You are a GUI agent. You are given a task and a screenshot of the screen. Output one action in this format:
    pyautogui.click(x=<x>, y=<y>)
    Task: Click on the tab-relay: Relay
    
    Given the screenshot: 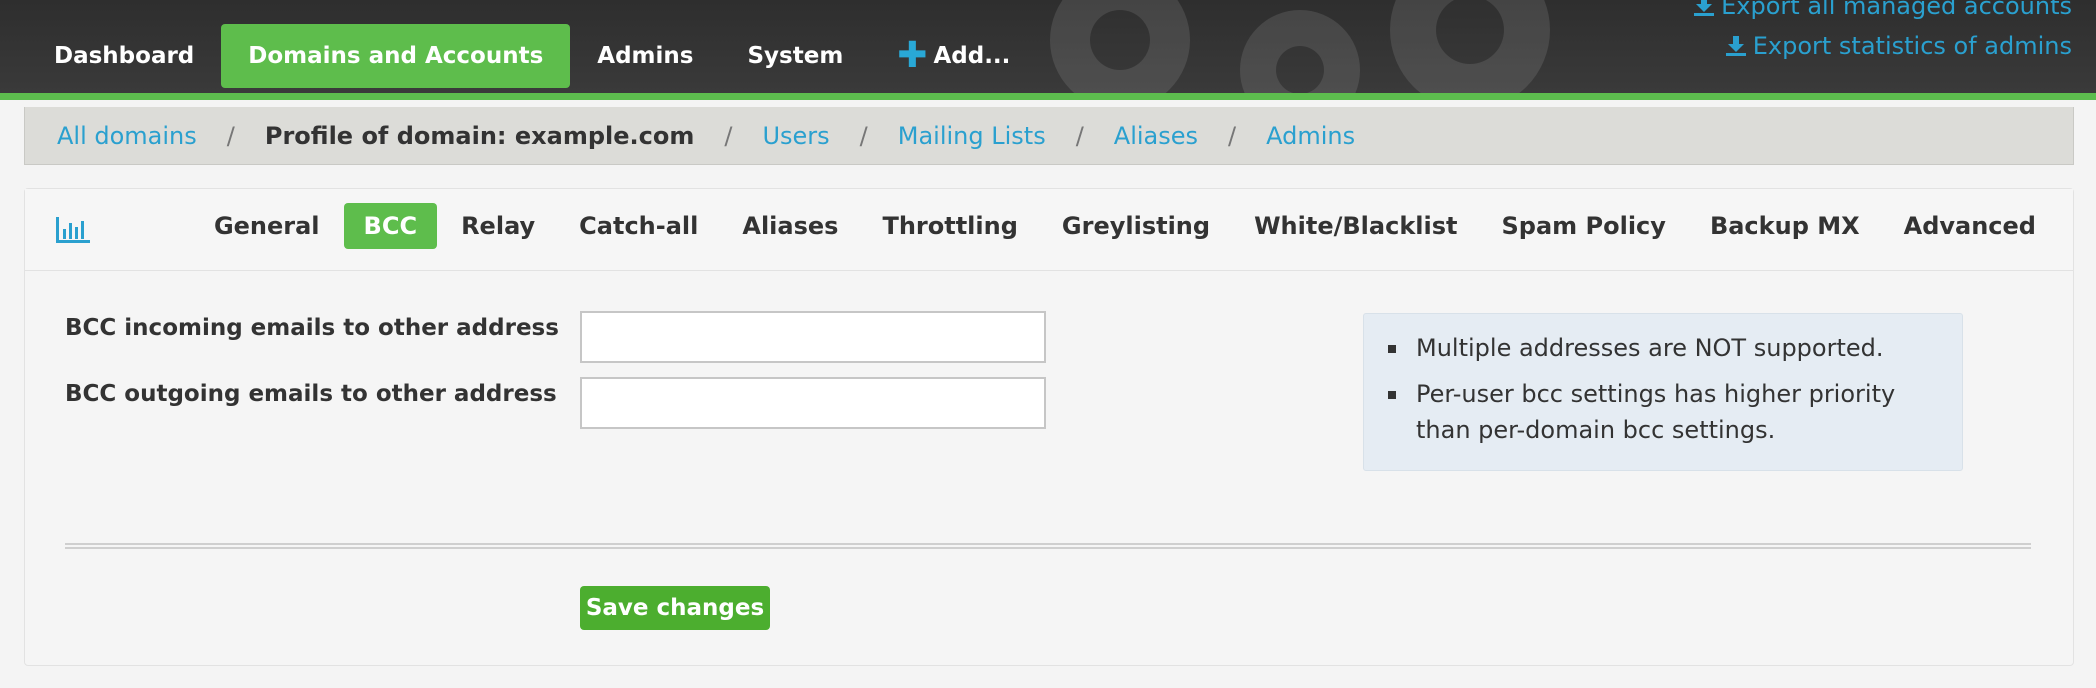 What is the action you would take?
    pyautogui.click(x=498, y=226)
    